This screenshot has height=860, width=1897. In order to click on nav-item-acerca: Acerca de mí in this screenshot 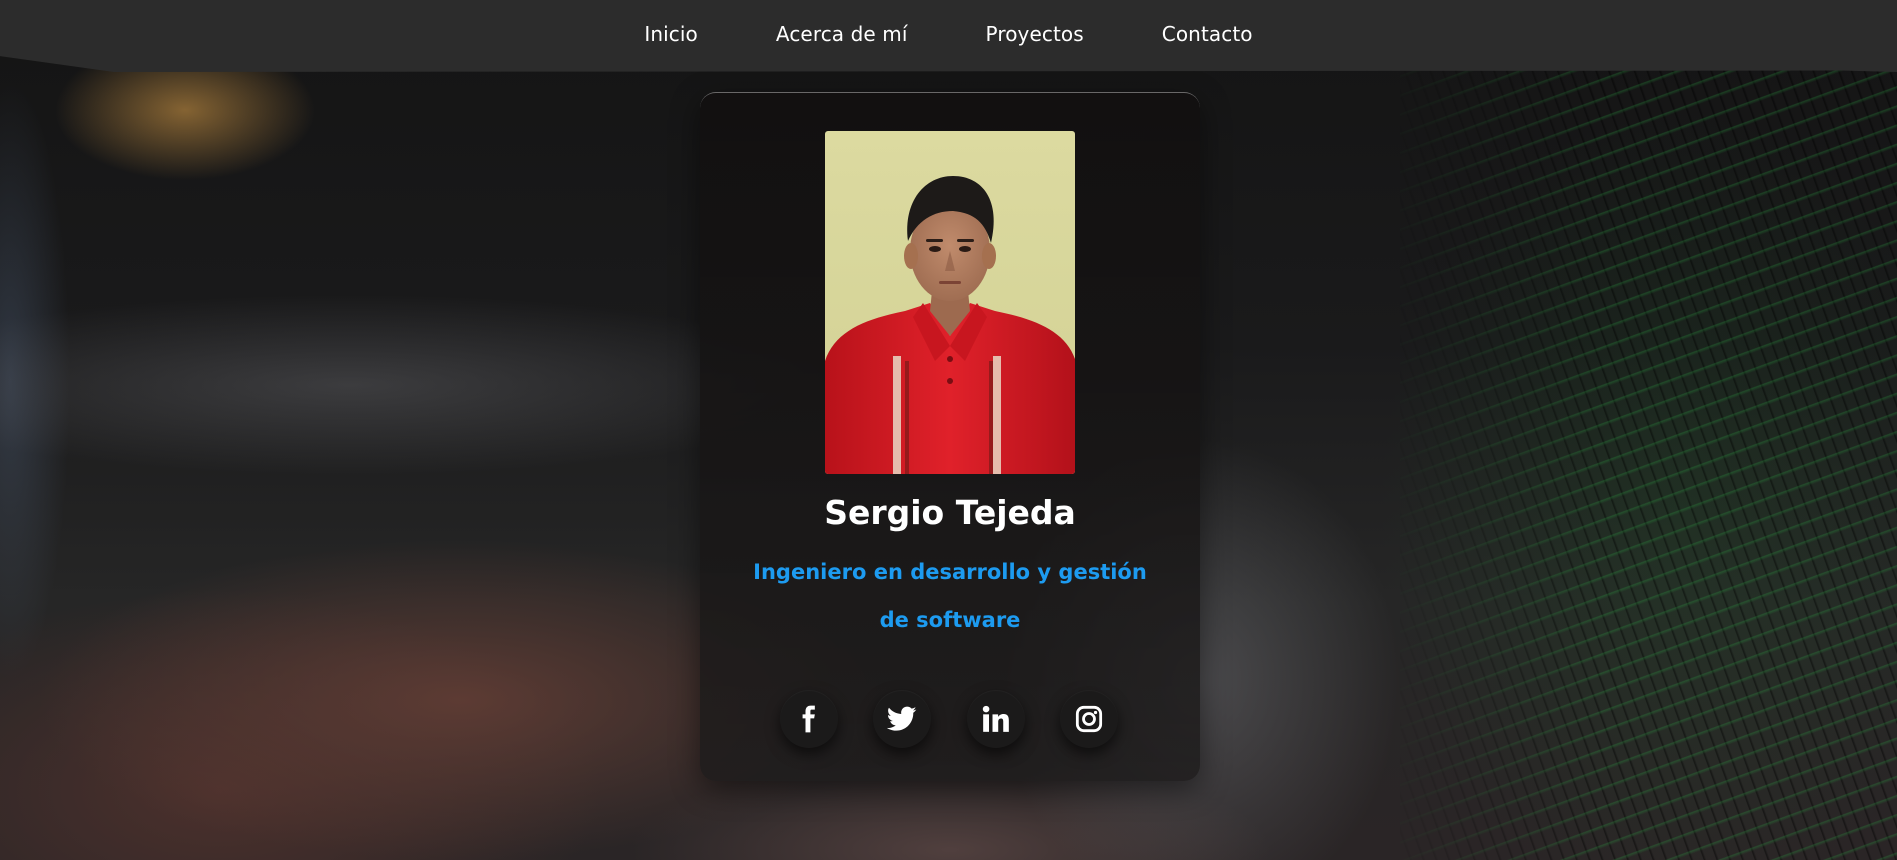, I will do `click(842, 34)`.